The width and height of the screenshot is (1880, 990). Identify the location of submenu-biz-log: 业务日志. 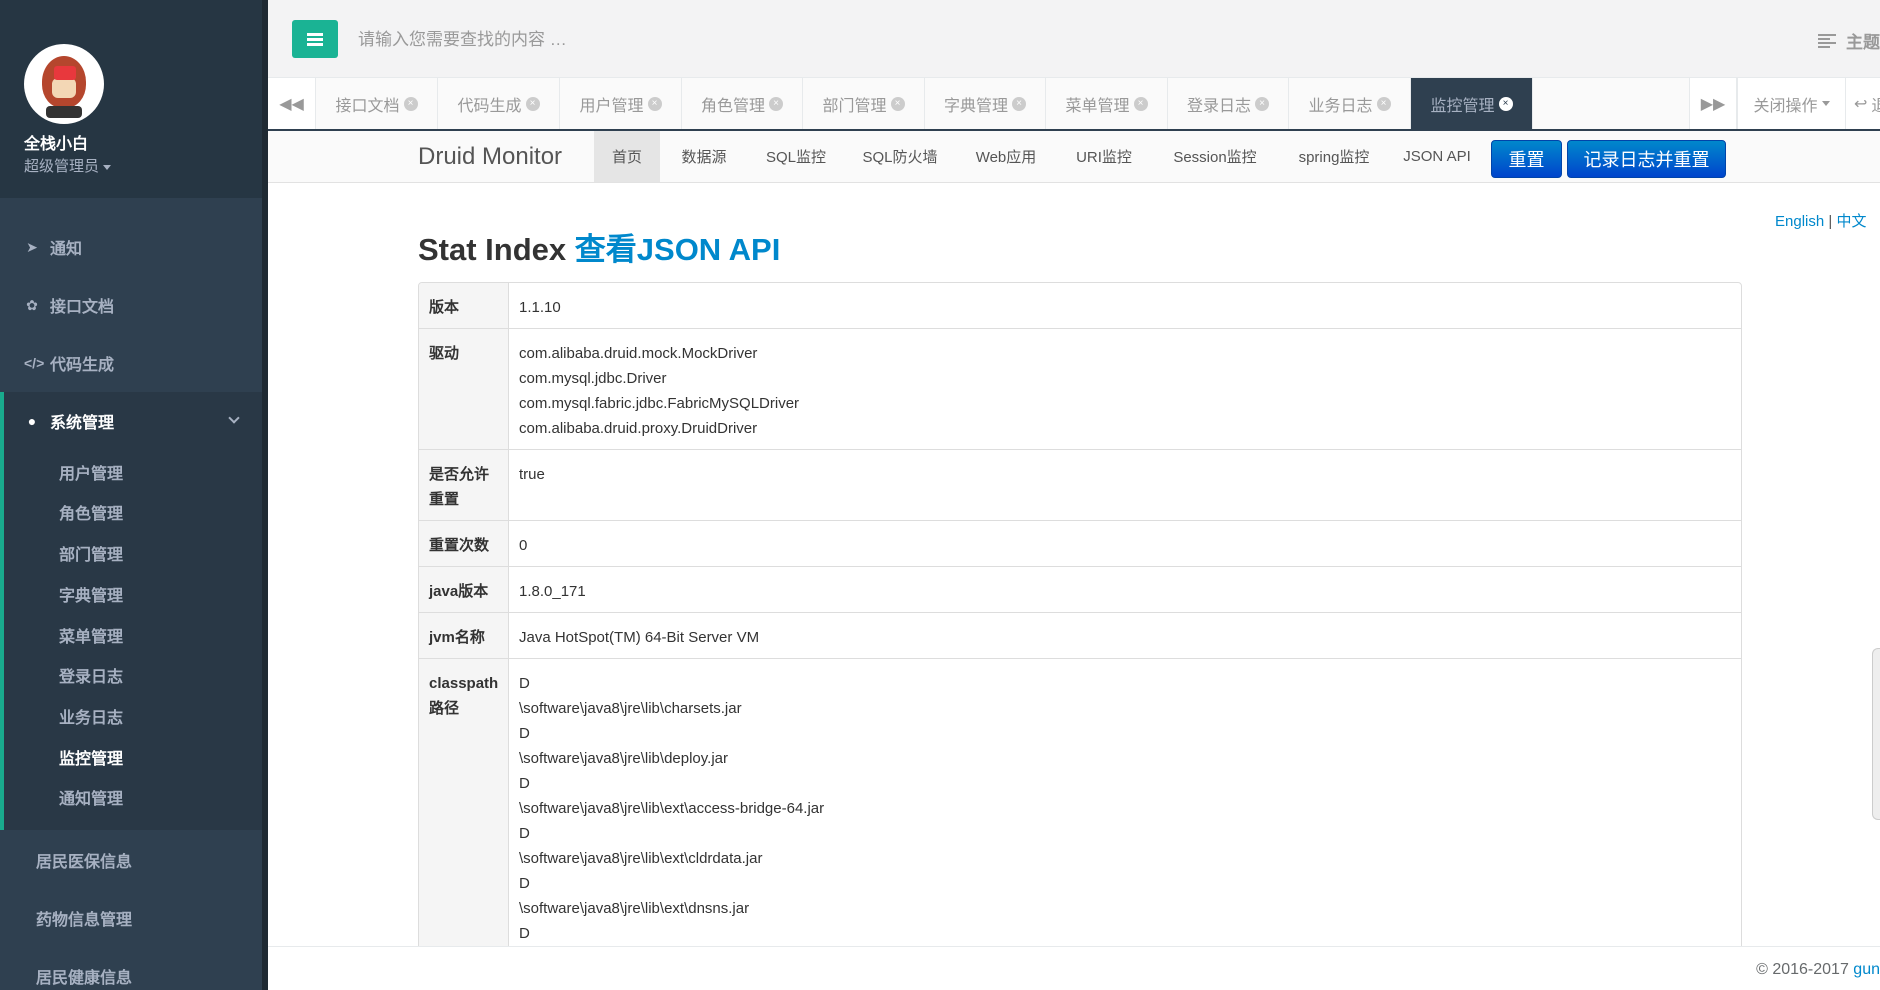
(91, 716).